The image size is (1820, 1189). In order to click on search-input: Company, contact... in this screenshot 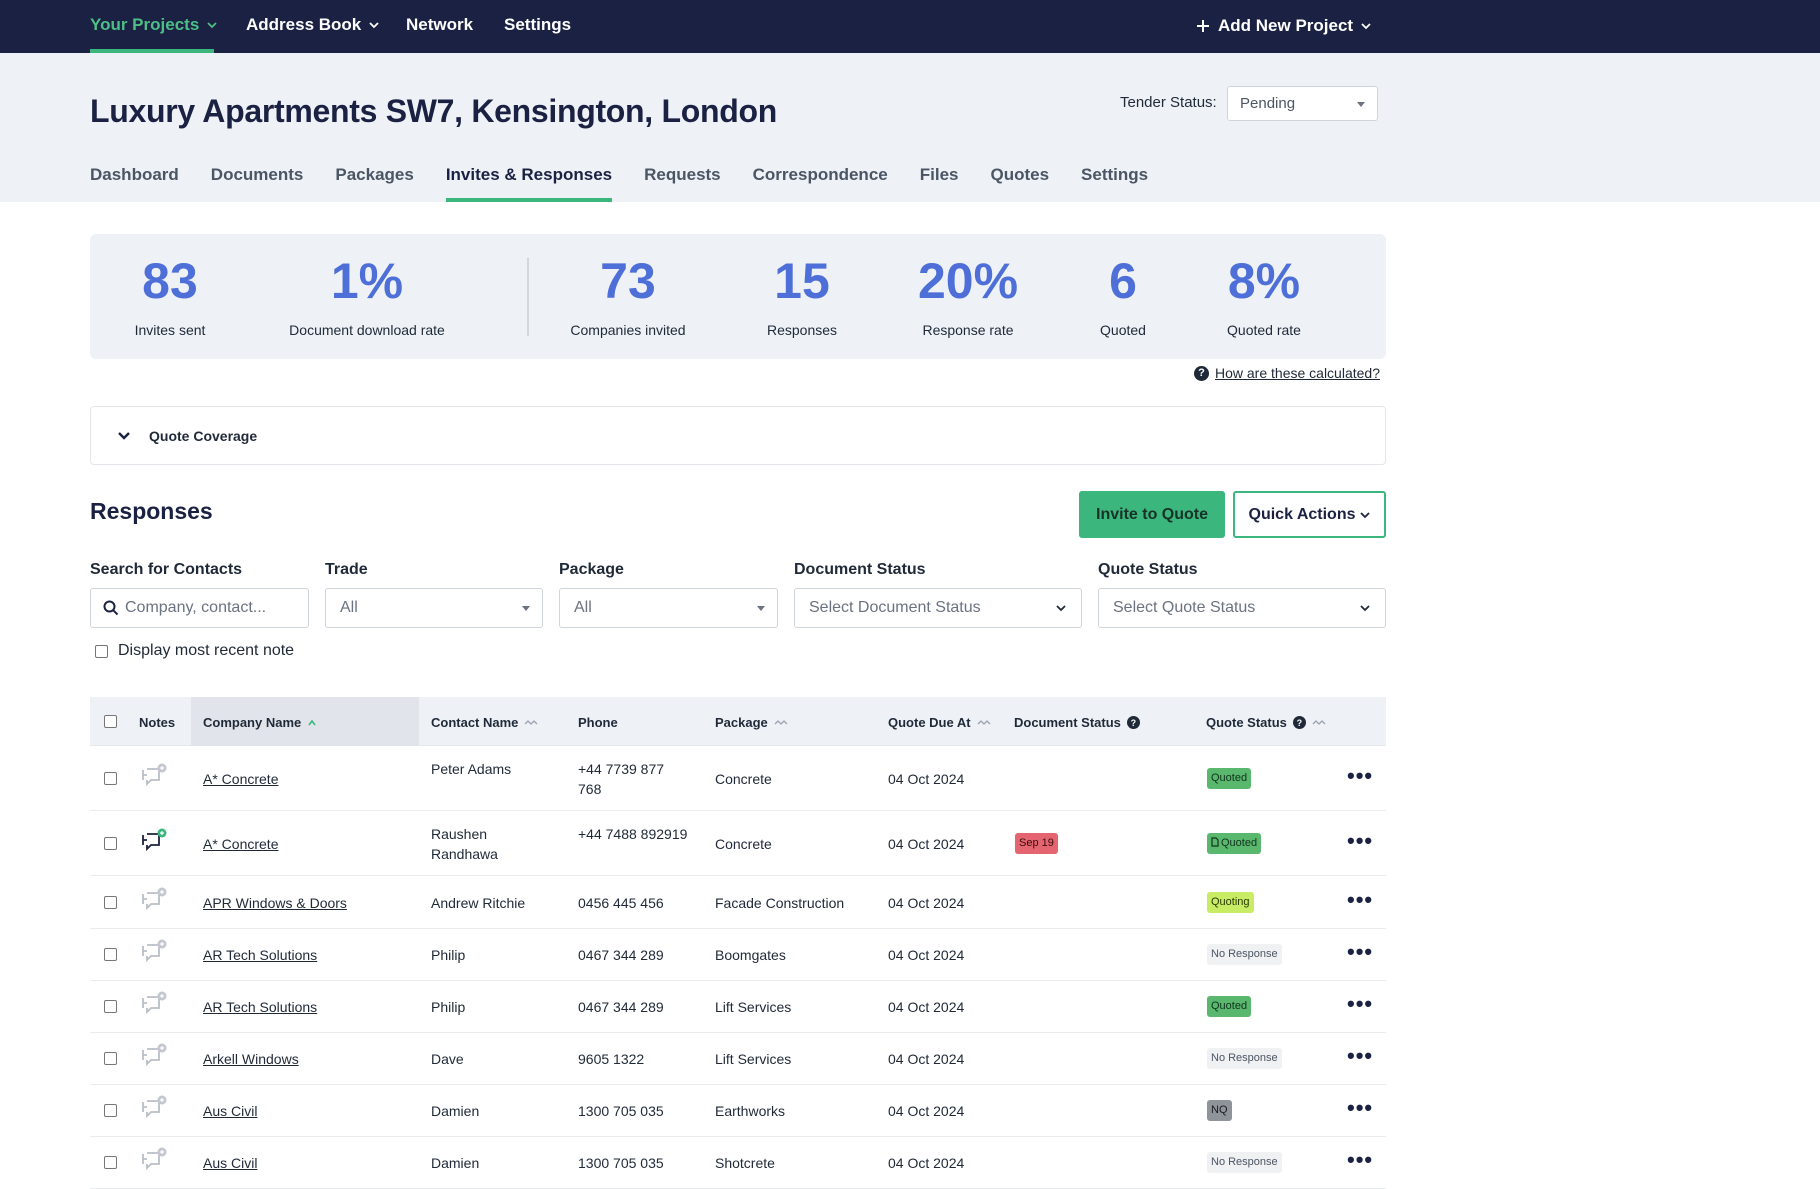, I will do `click(199, 608)`.